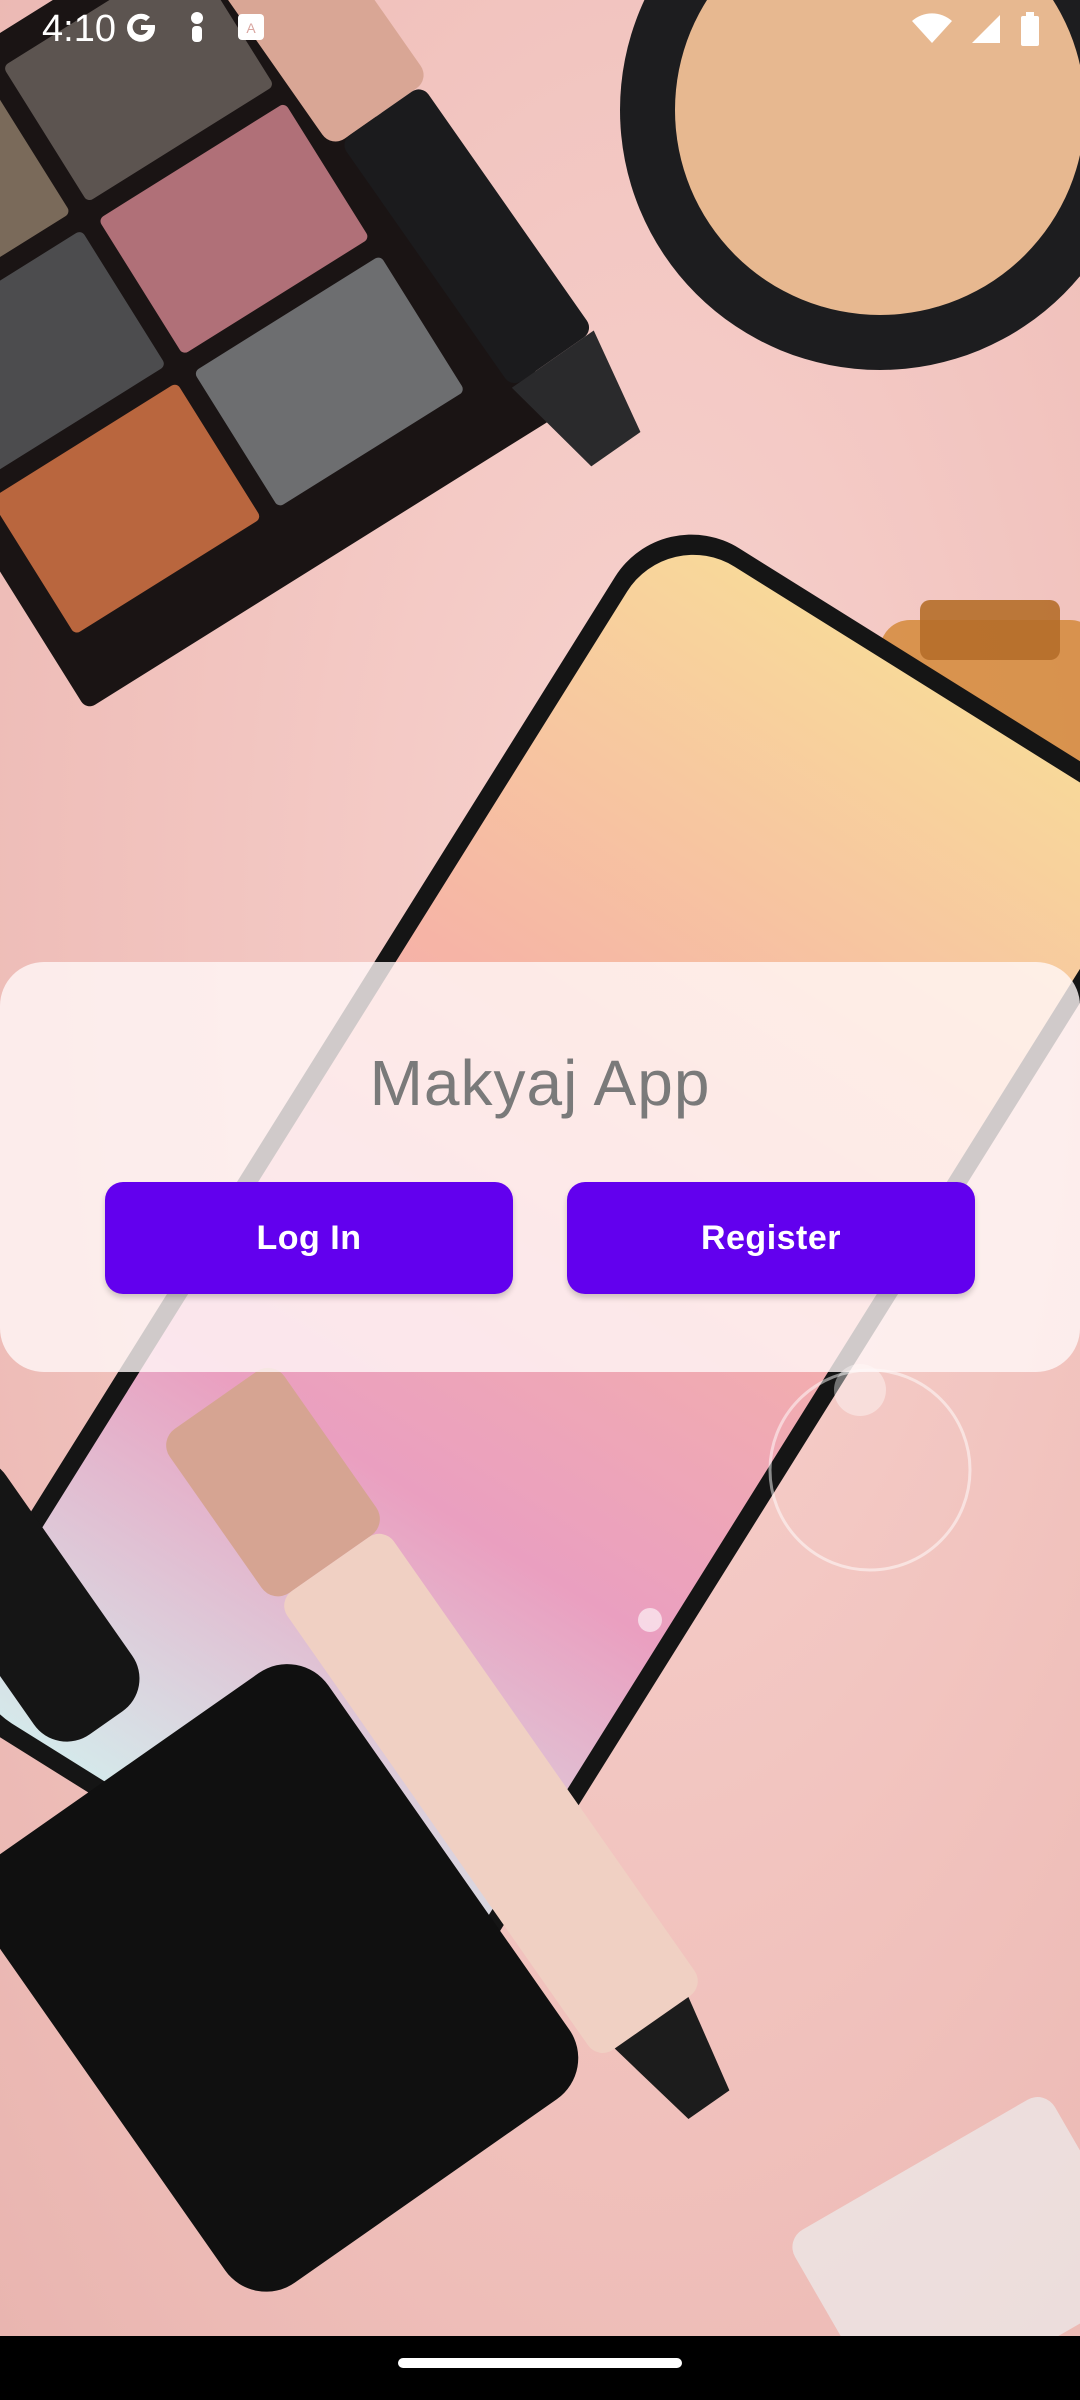  What do you see at coordinates (932, 28) in the screenshot?
I see `wifi-icon` at bounding box center [932, 28].